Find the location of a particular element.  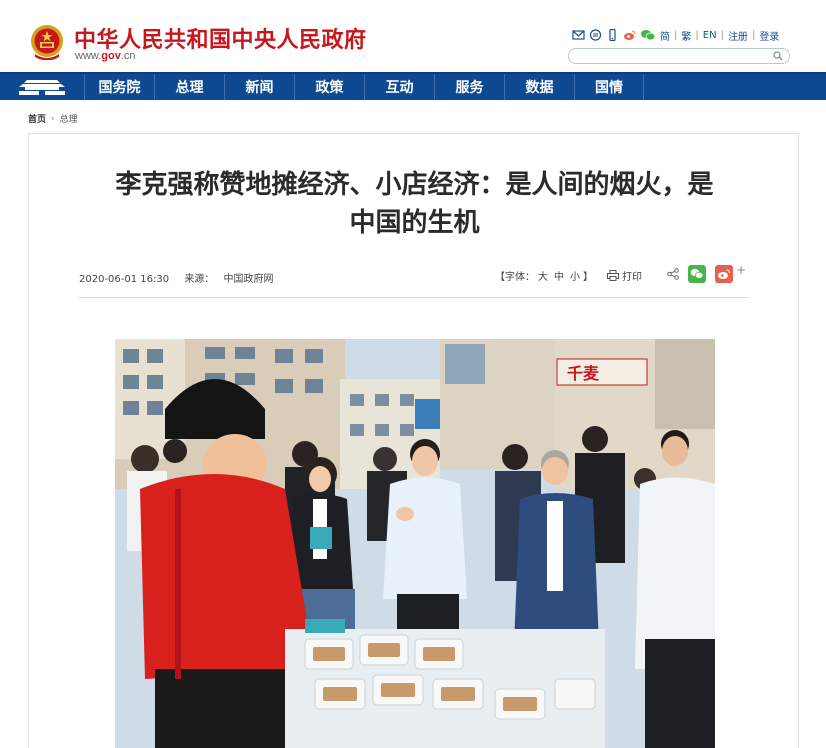

article-title-line1: 李克强称赞地摊经济、小店经济：是人间的烟火，是 is located at coordinates (414, 185).